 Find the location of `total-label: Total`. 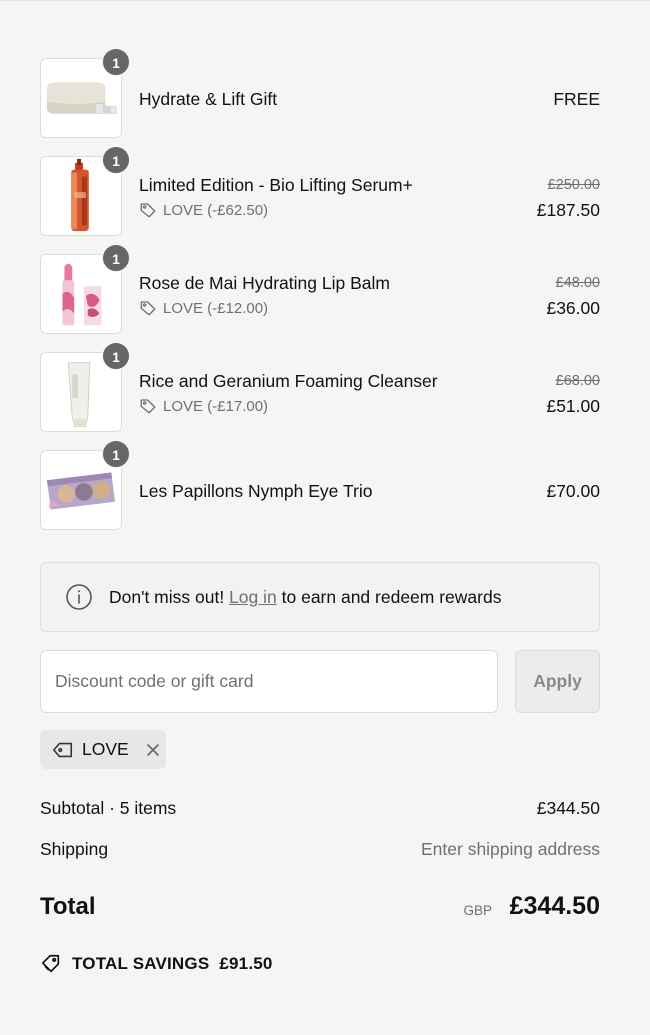

total-label: Total is located at coordinates (68, 906).